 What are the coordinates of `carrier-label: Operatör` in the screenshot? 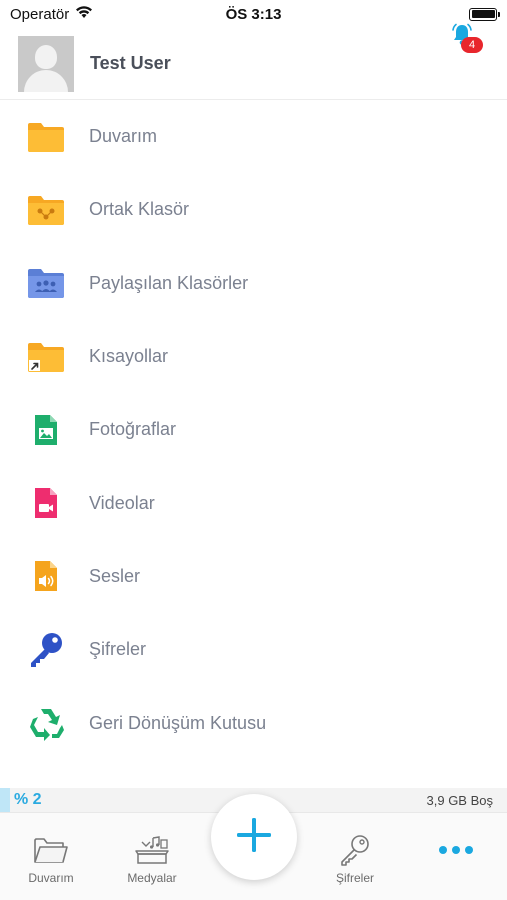 It's located at (40, 14).